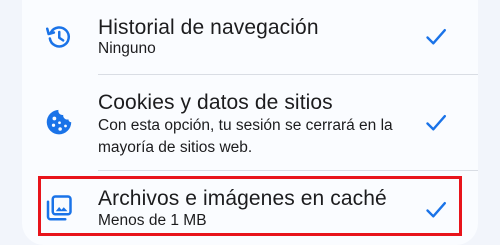 The width and height of the screenshot is (500, 245). Describe the element at coordinates (152, 220) in the screenshot. I see `cached-images-files-subtitle: Menos de 1 MB` at that location.